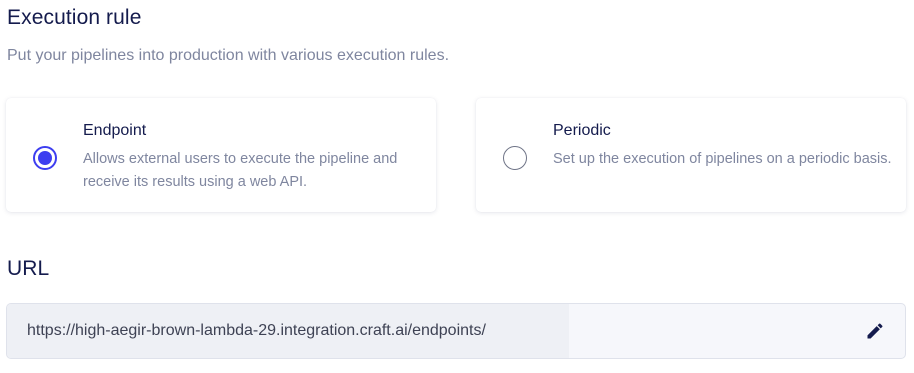  What do you see at coordinates (115, 130) in the screenshot?
I see `endpoint-option-label: Endpoint` at bounding box center [115, 130].